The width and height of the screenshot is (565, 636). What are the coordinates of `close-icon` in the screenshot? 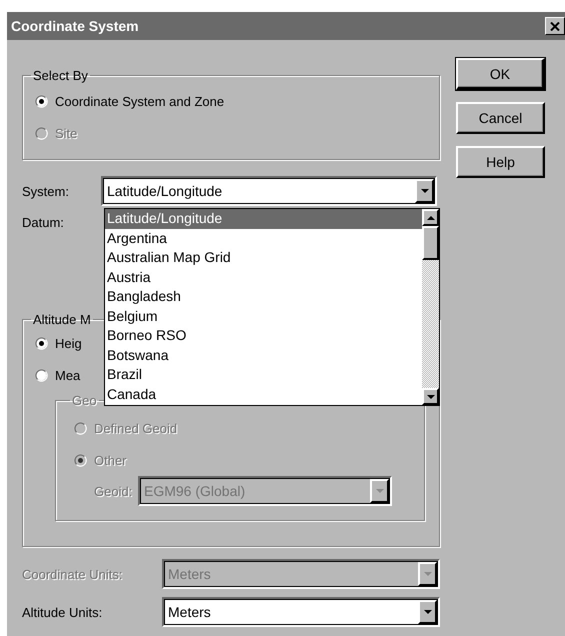 It's located at (555, 26).